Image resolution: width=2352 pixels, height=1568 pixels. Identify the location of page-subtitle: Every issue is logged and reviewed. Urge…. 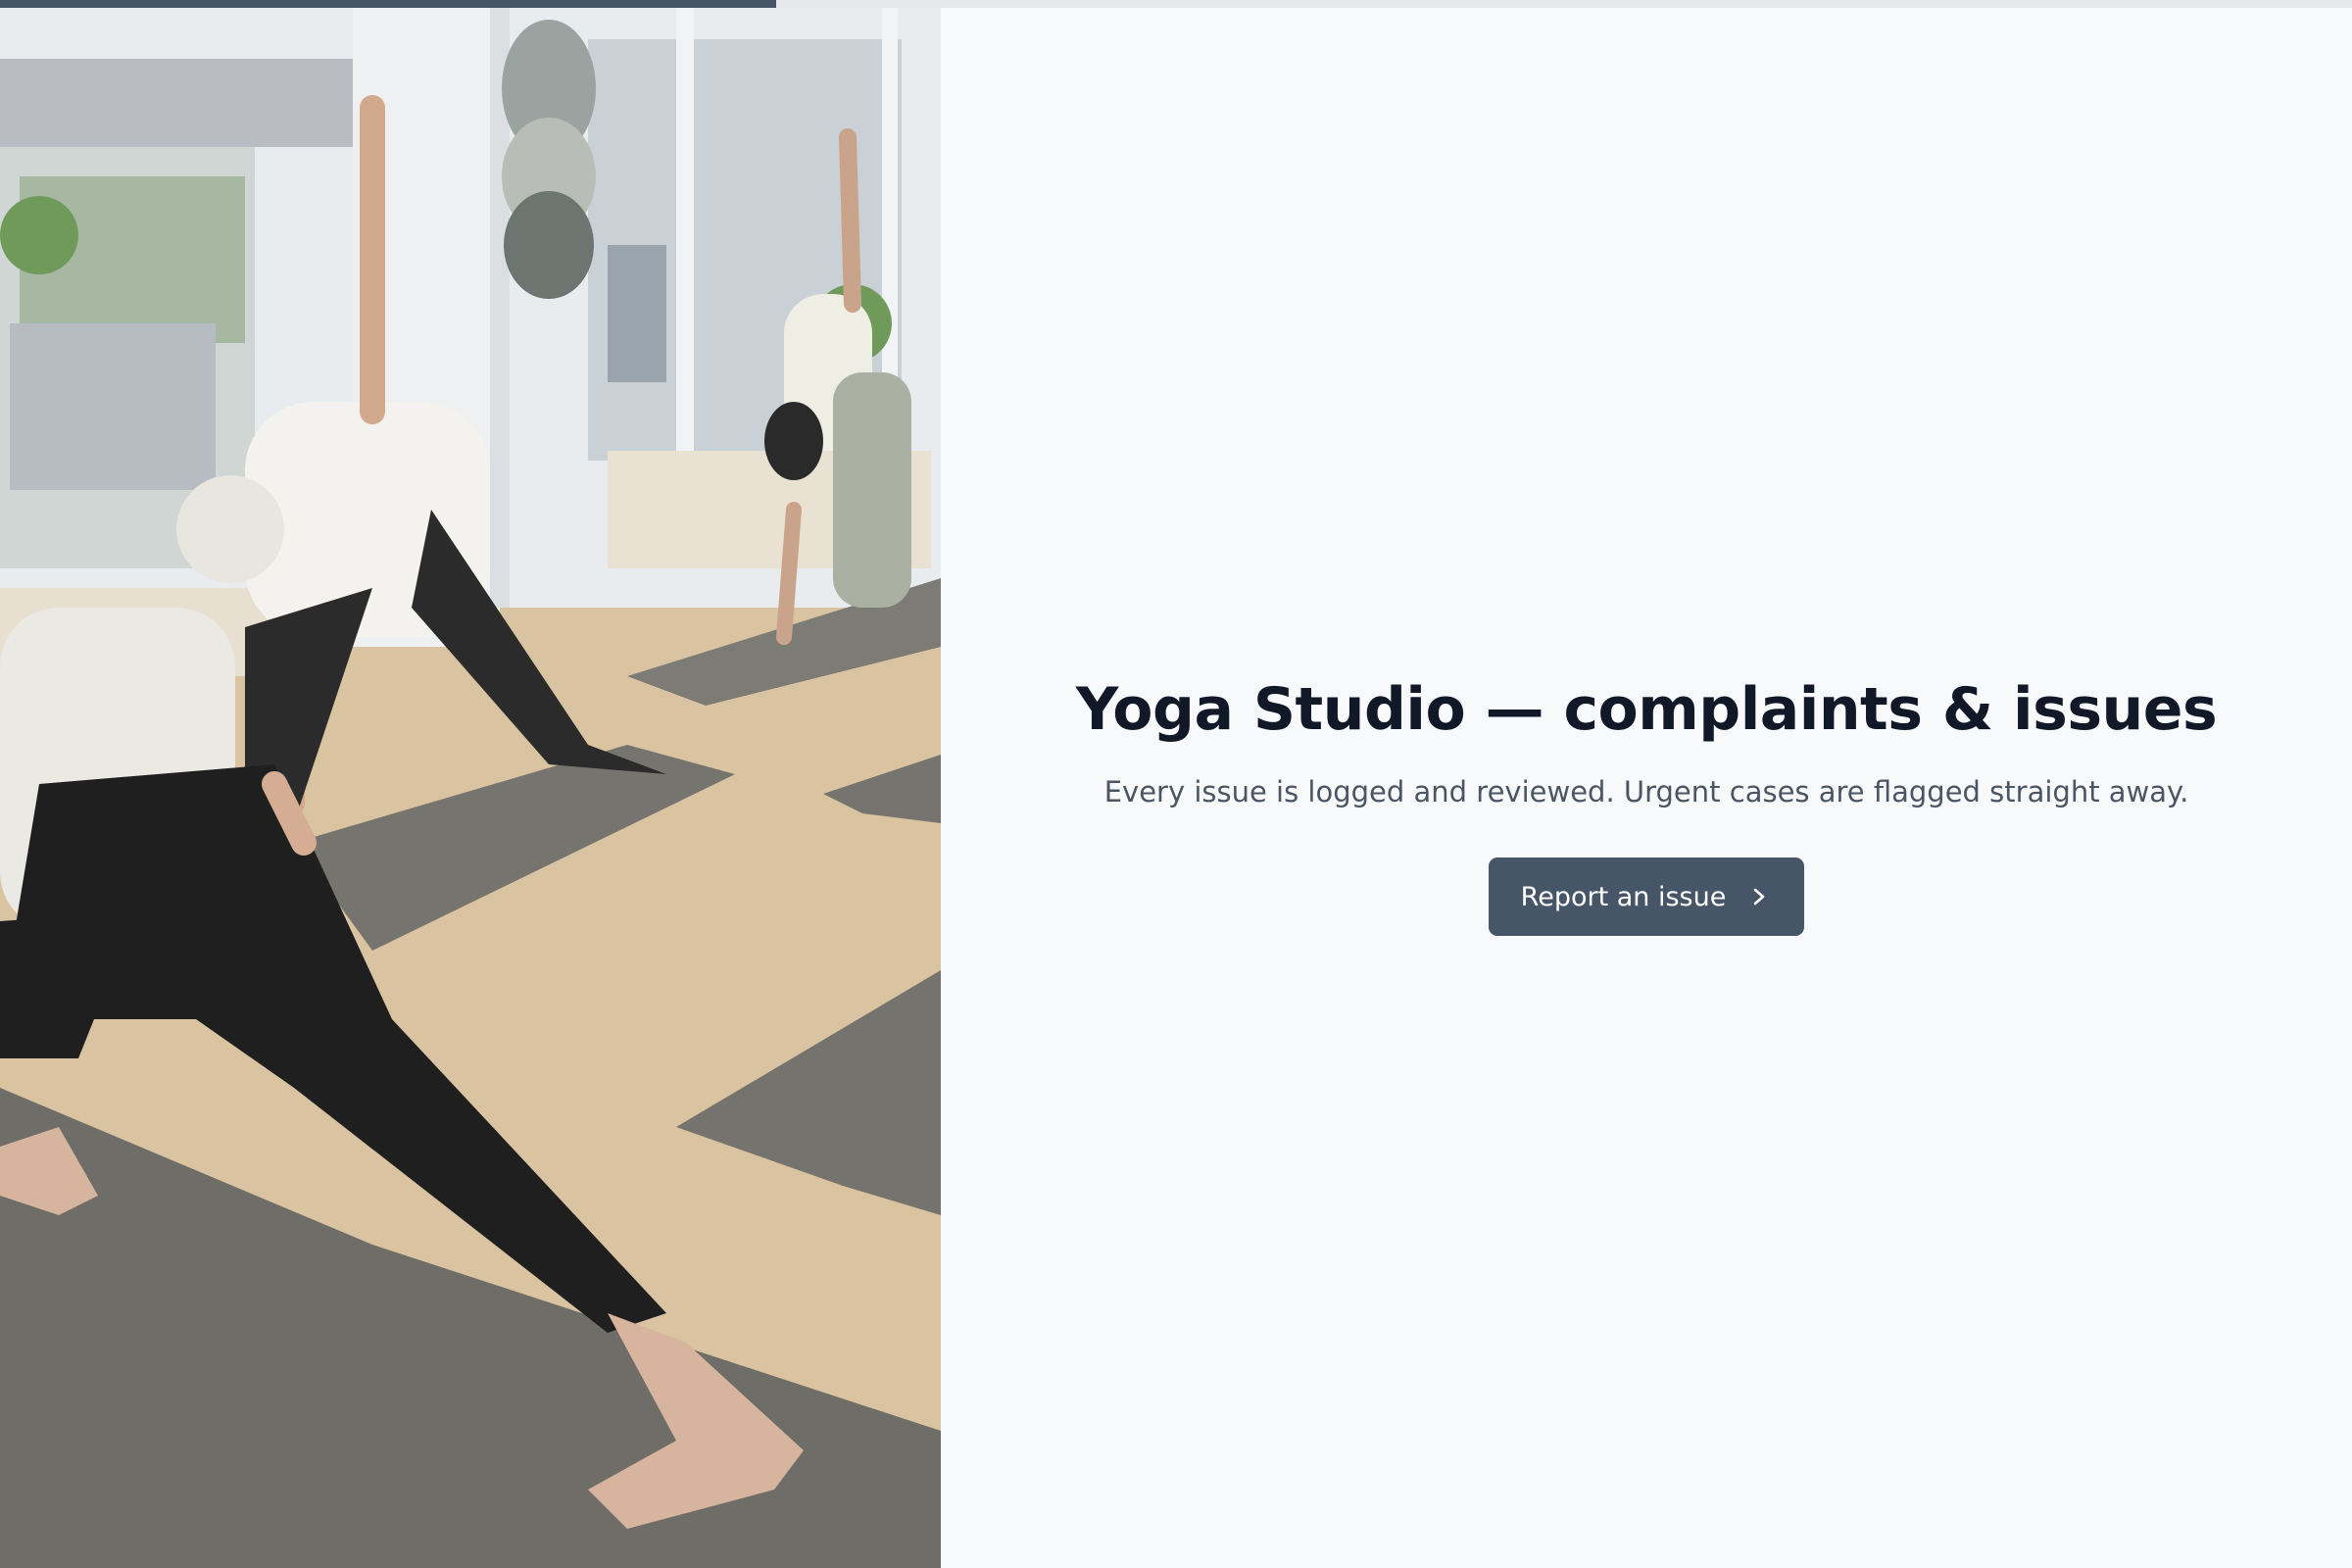
(1646, 791).